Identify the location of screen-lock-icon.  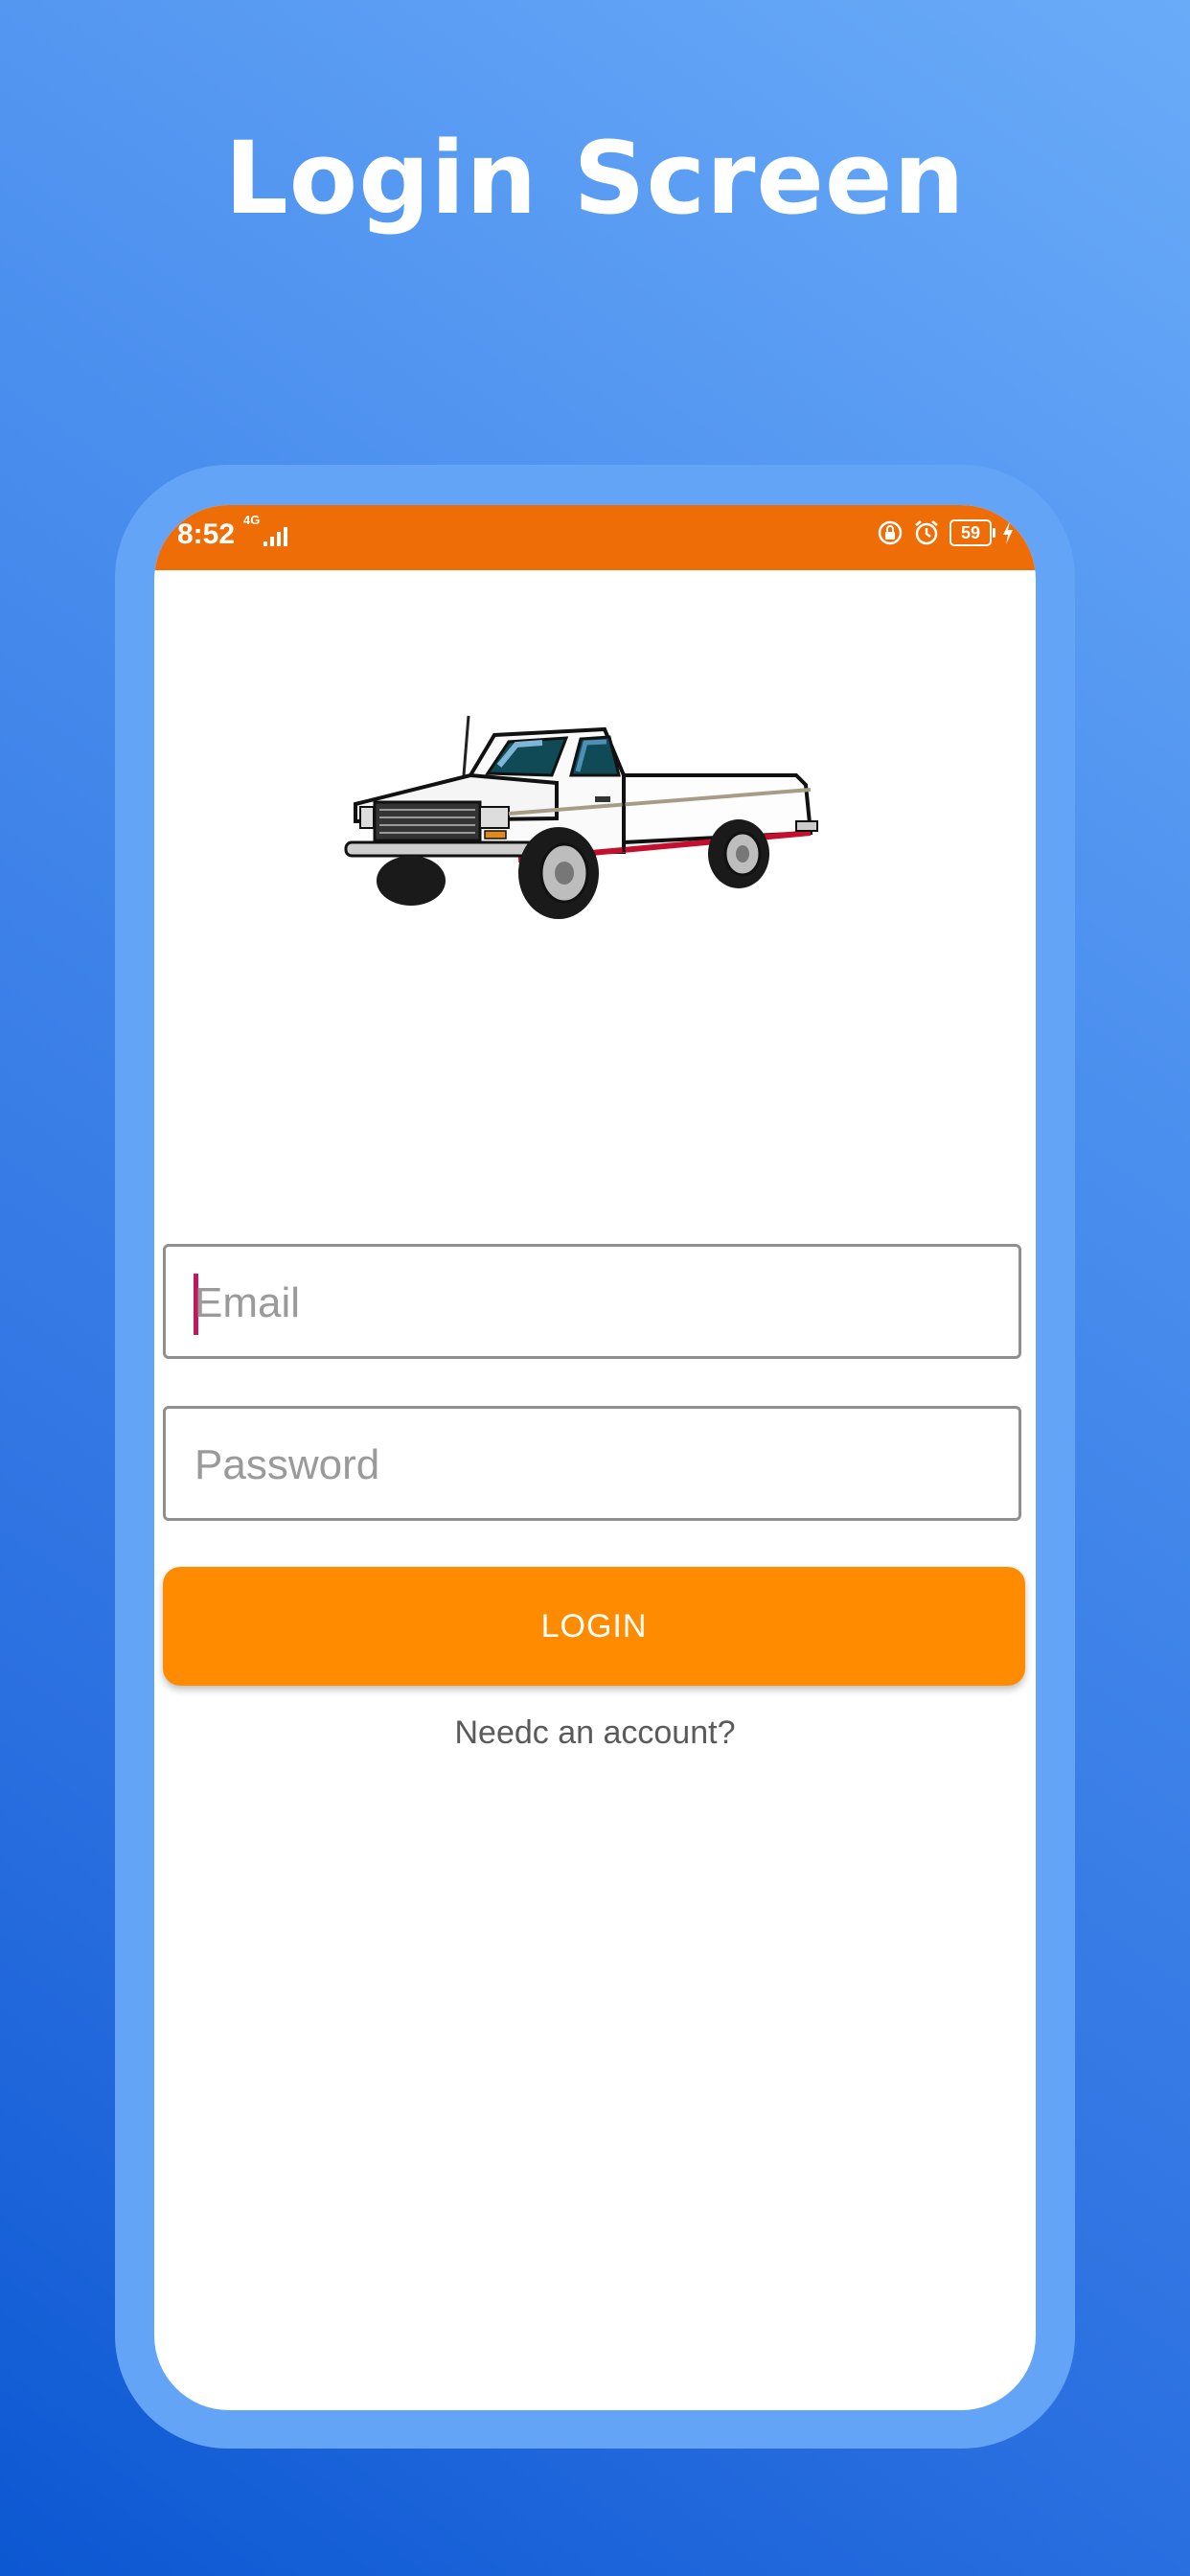
(890, 532).